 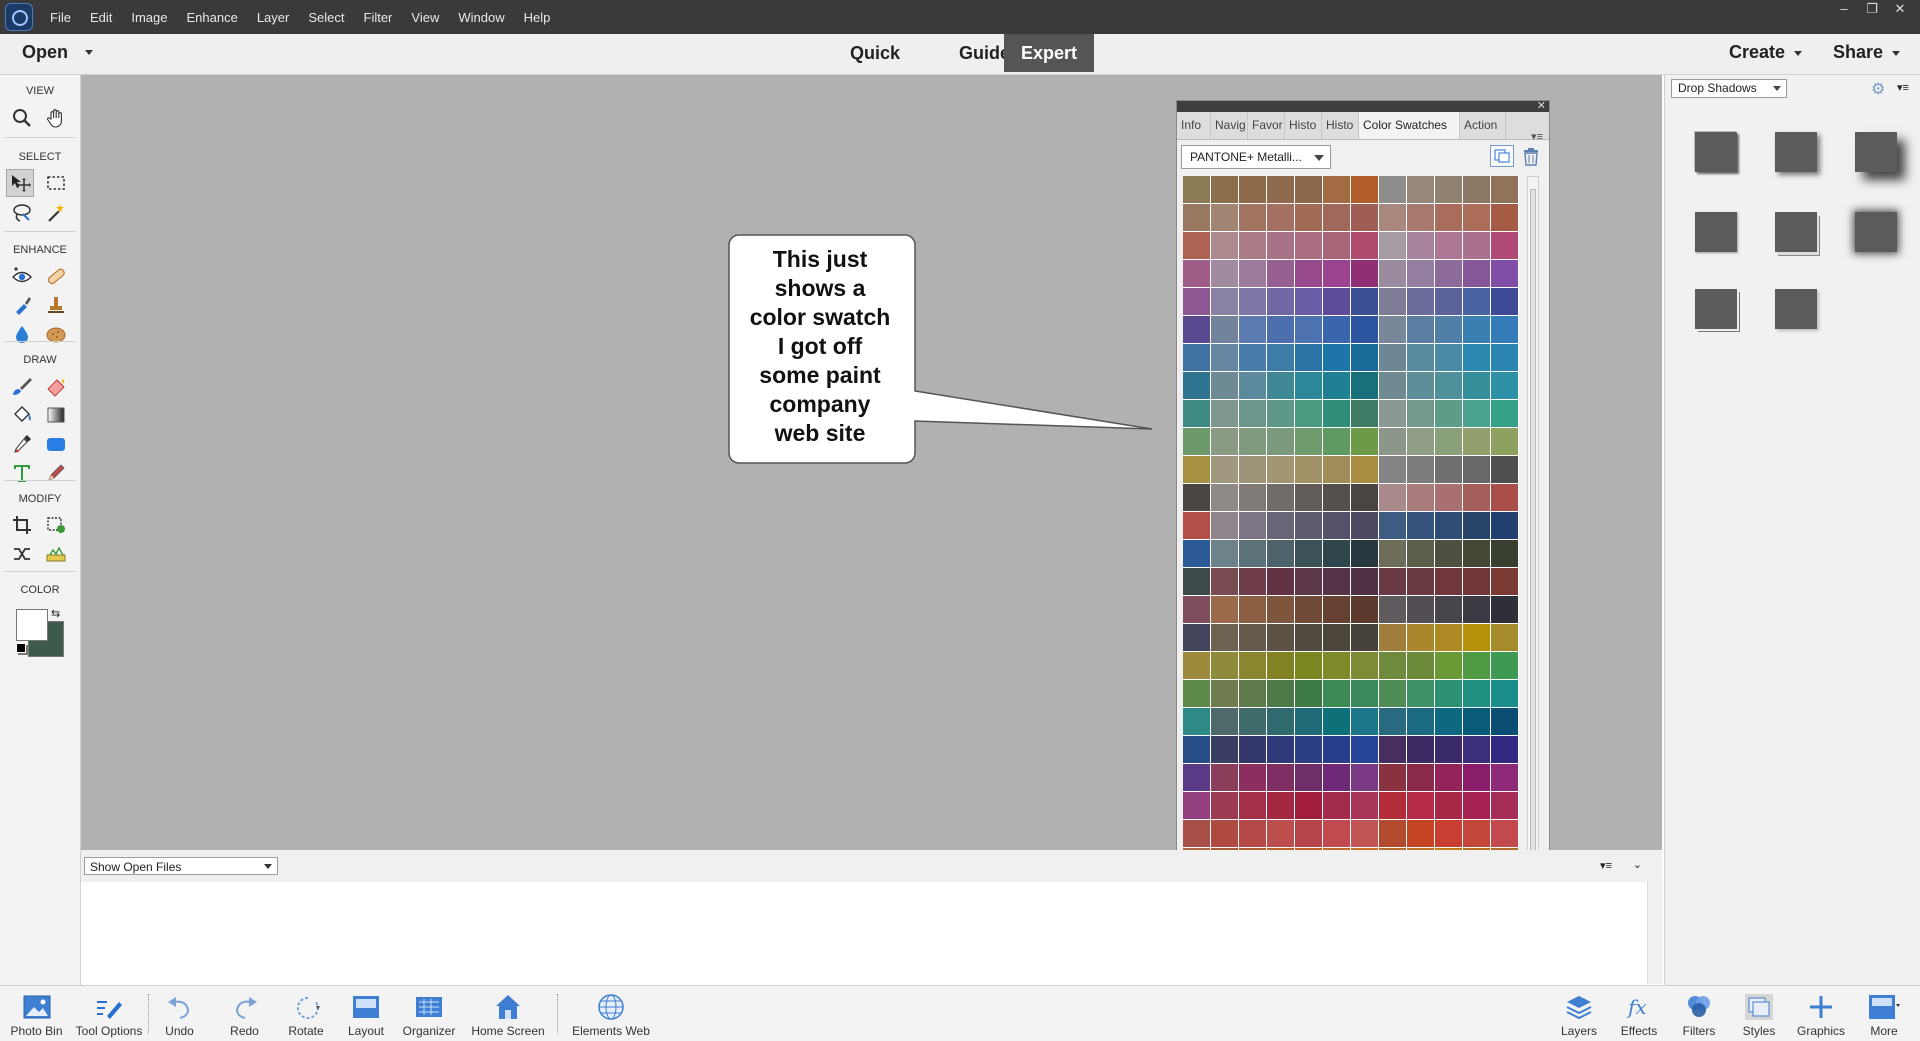 I want to click on type-tool-icon, so click(x=22, y=473).